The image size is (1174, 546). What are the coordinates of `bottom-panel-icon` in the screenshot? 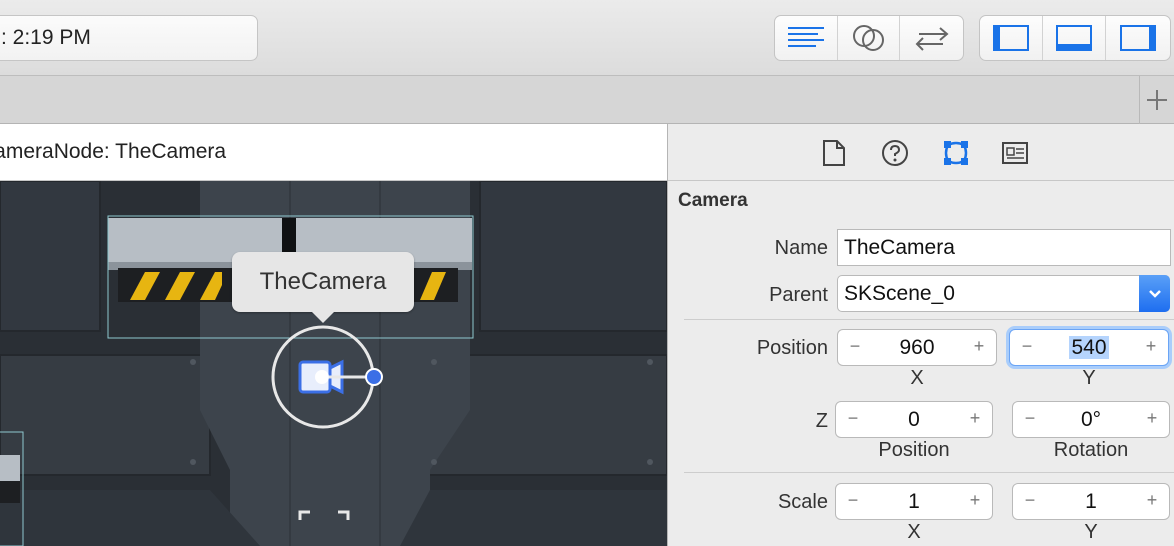 It's located at (1074, 38).